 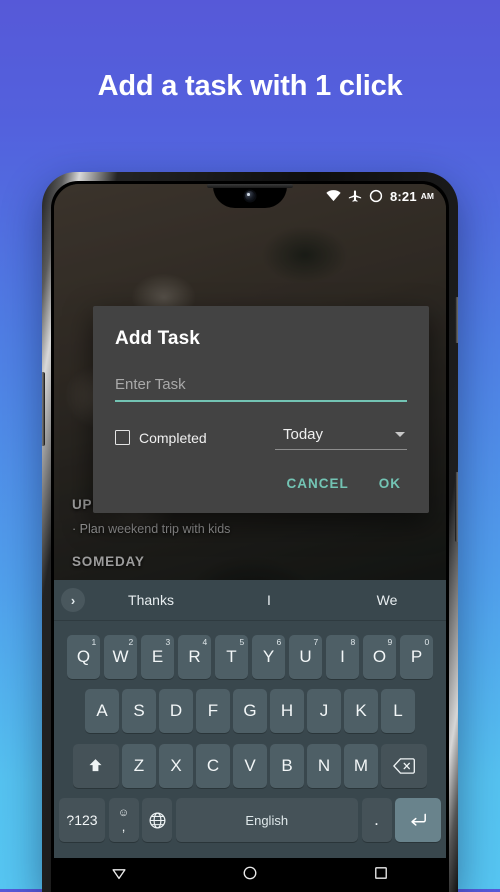 I want to click on shift-icon, so click(x=95, y=765).